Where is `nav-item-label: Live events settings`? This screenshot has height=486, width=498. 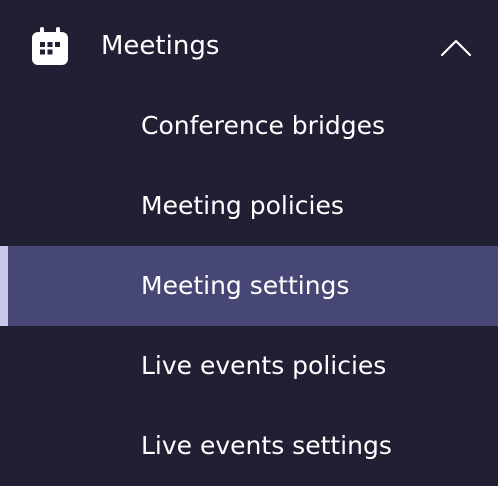
nav-item-label: Live events settings is located at coordinates (266, 445).